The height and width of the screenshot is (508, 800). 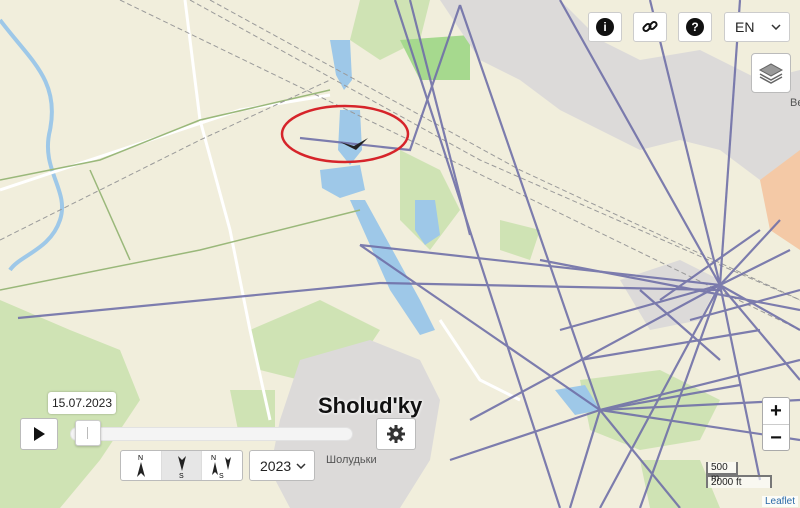 I want to click on orientation-north-button: N, so click(x=141, y=465).